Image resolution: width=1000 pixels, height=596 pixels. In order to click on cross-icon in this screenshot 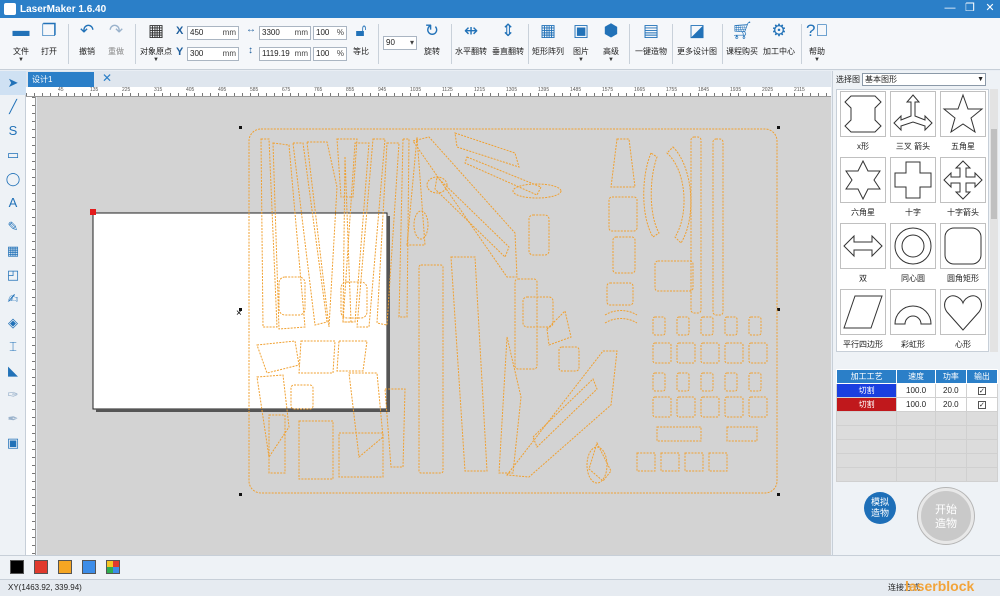, I will do `click(913, 180)`.